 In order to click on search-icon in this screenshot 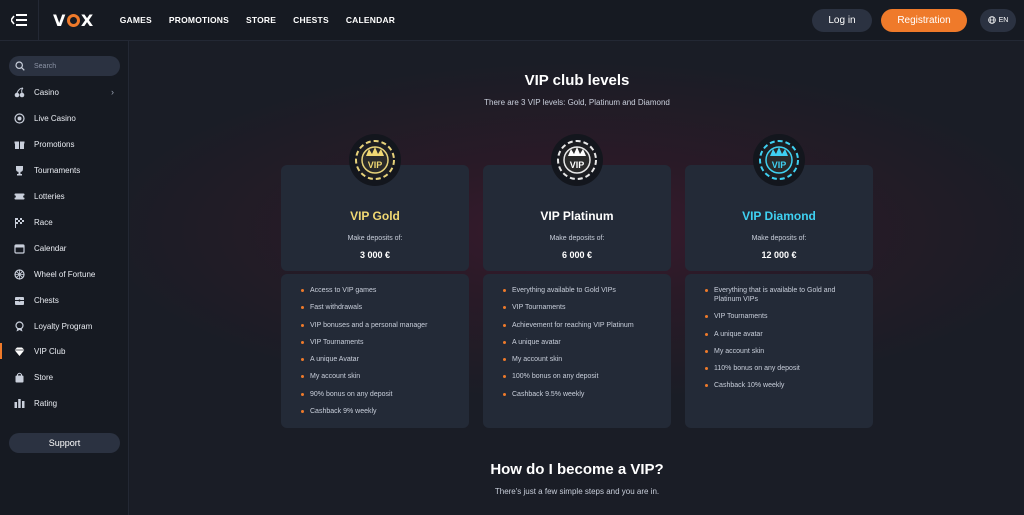, I will do `click(20, 66)`.